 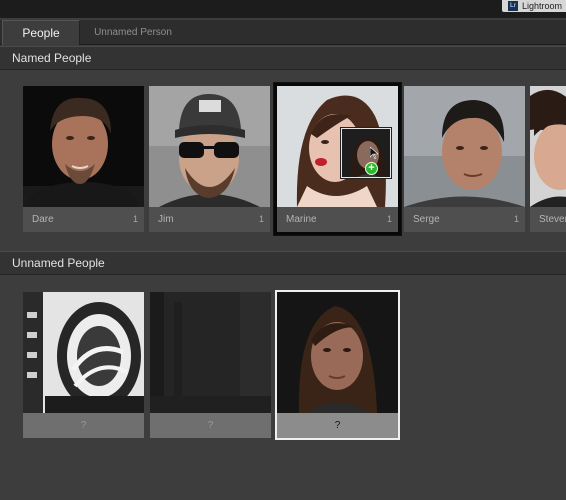 I want to click on person-label: Serge 1, so click(x=464, y=219).